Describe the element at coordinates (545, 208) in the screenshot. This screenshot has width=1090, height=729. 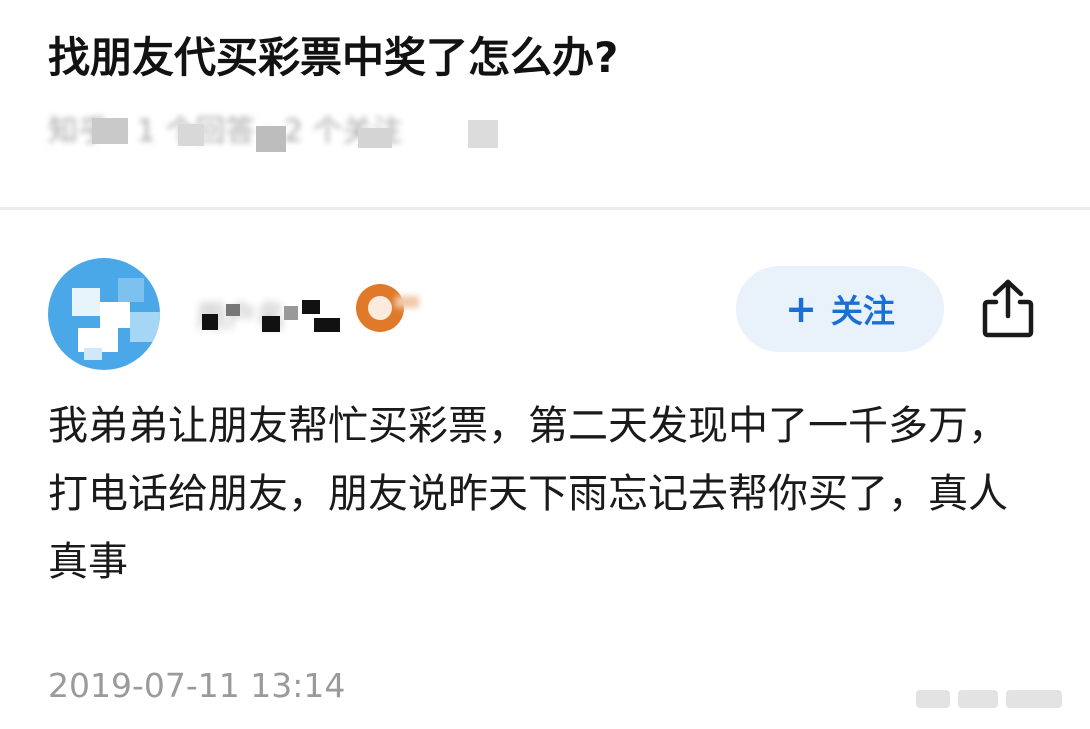
I see `section-divider` at that location.